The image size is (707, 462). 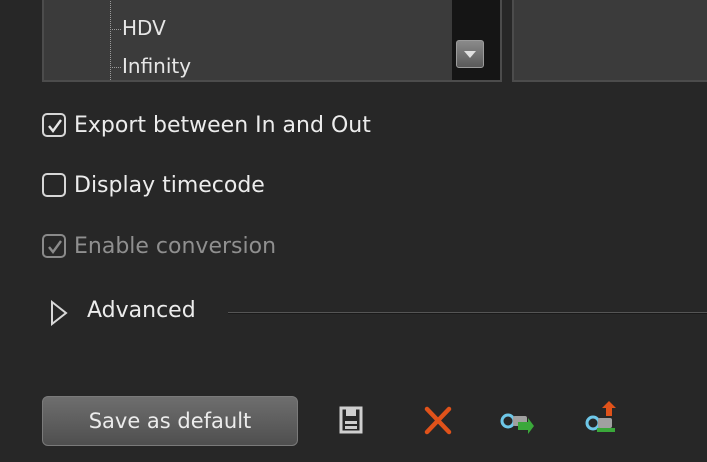 What do you see at coordinates (175, 246) in the screenshot?
I see `enable-conversion-label: Enable conversion` at bounding box center [175, 246].